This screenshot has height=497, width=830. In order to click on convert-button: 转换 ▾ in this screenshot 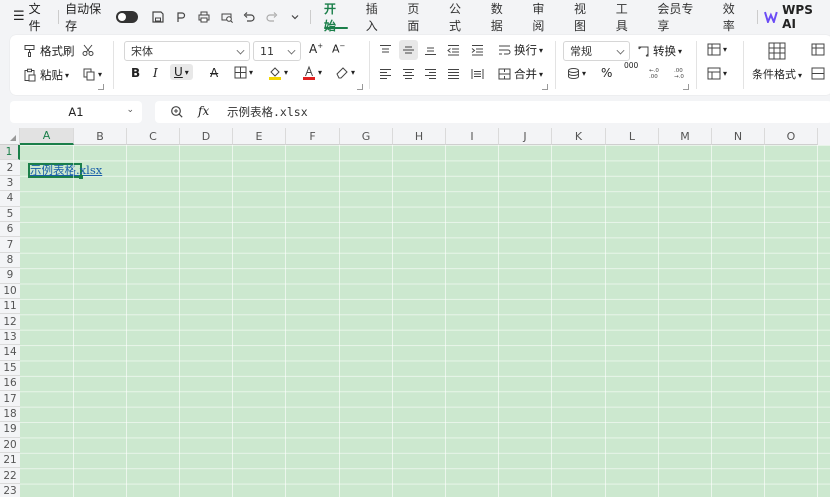, I will do `click(659, 51)`.